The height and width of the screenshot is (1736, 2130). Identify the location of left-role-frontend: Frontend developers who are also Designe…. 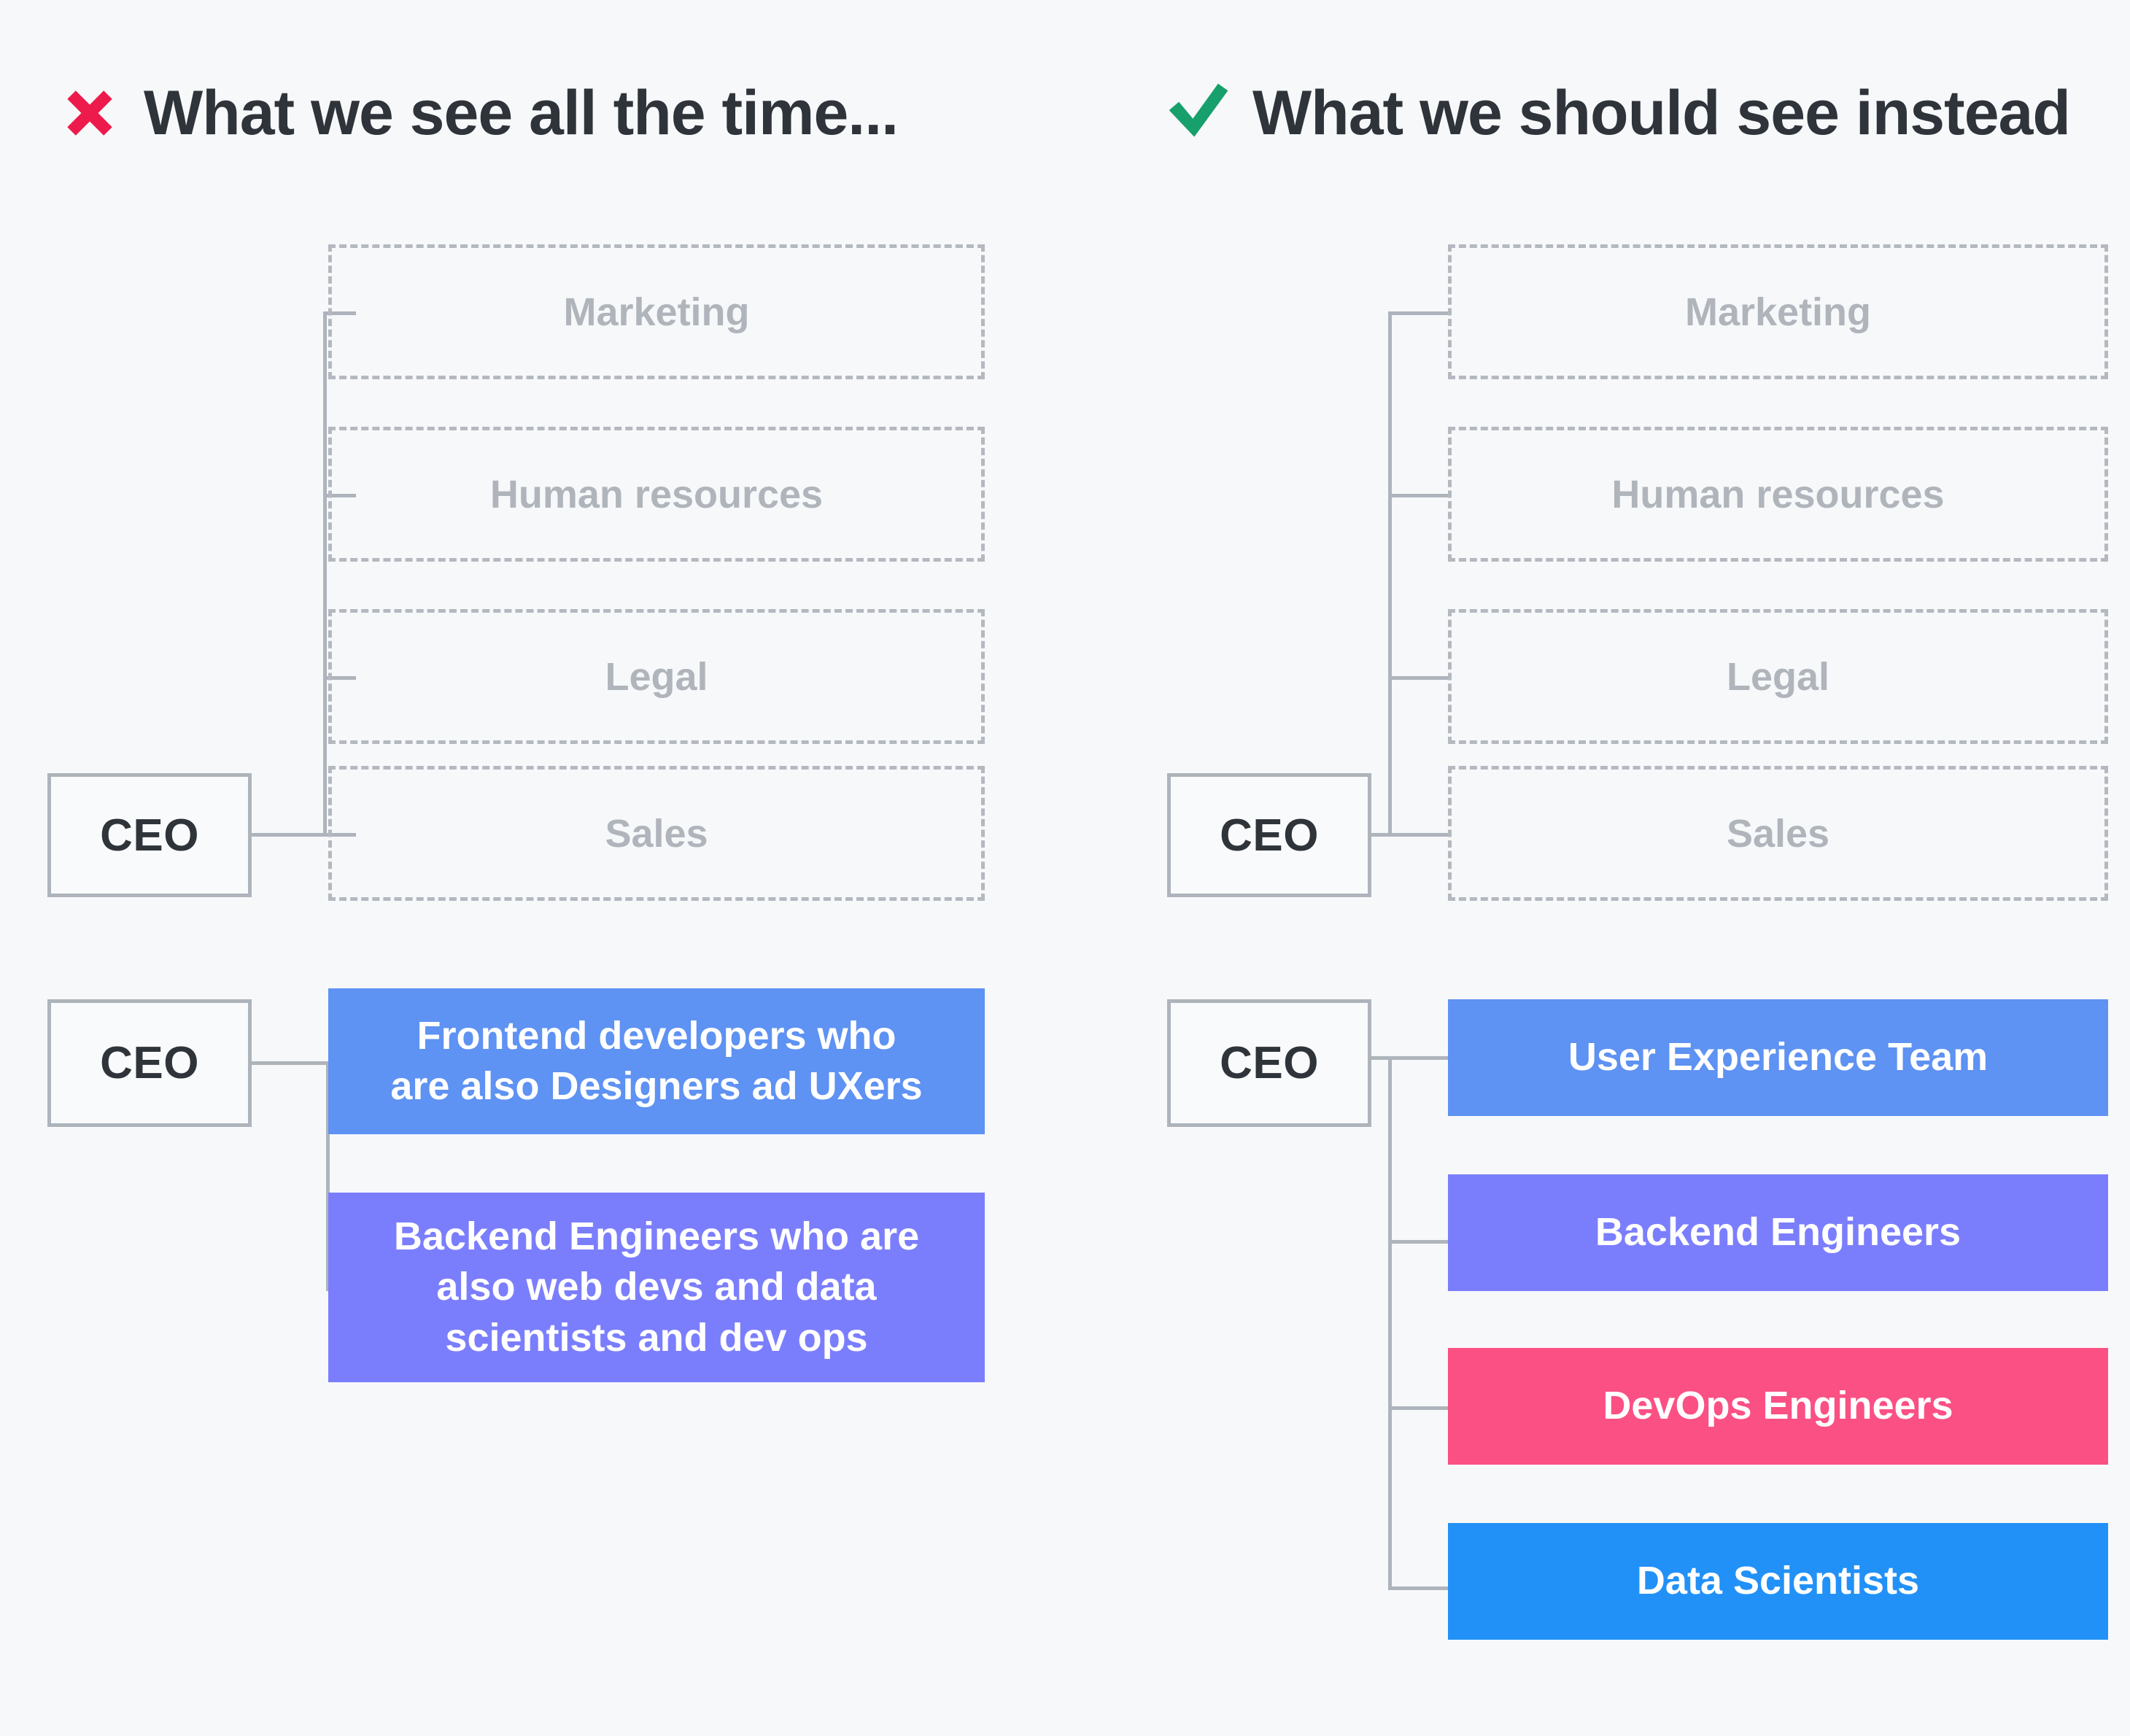
(656, 1061).